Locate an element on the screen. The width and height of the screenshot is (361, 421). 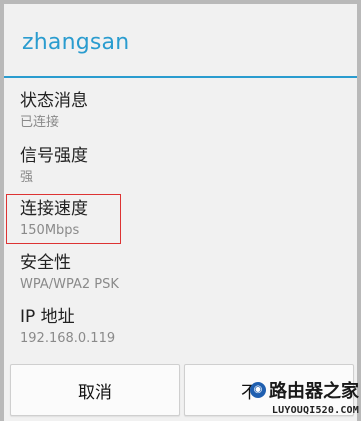
site-watermark: ◉ 路由器之家 LUYOUQI520.COM is located at coordinates (302, 398).